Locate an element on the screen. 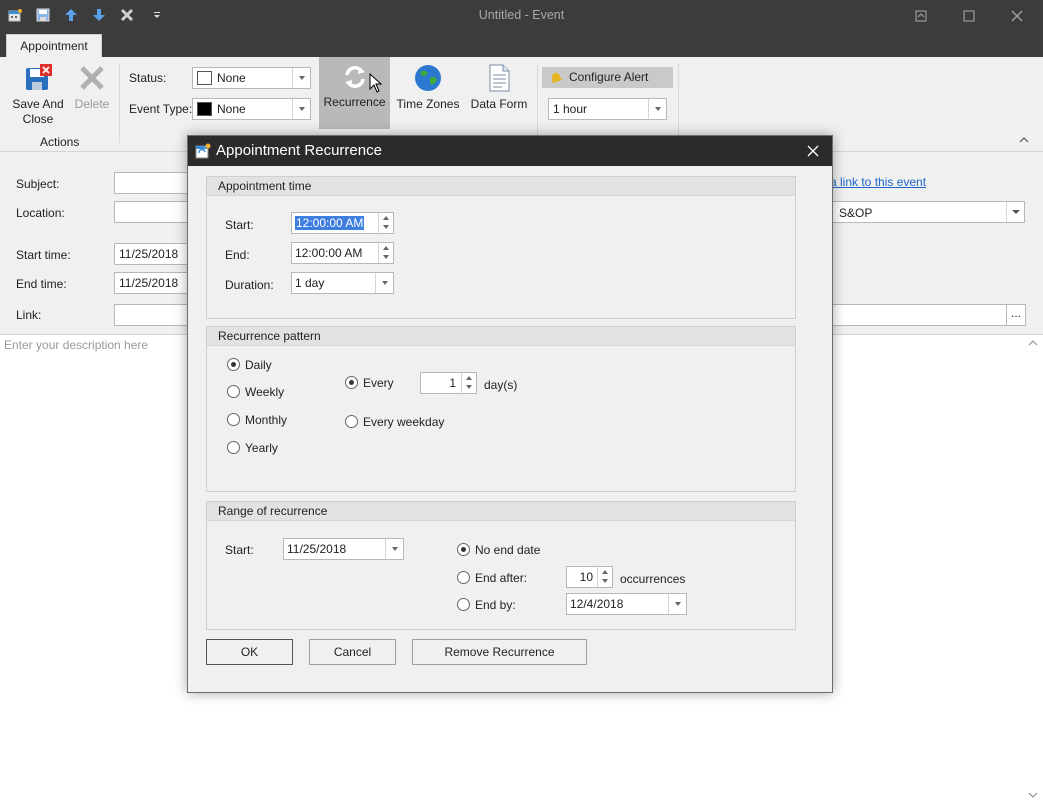 This screenshot has height=804, width=1043. recurrence-pattern-heading: Recurrence pattern is located at coordinates (501, 336).